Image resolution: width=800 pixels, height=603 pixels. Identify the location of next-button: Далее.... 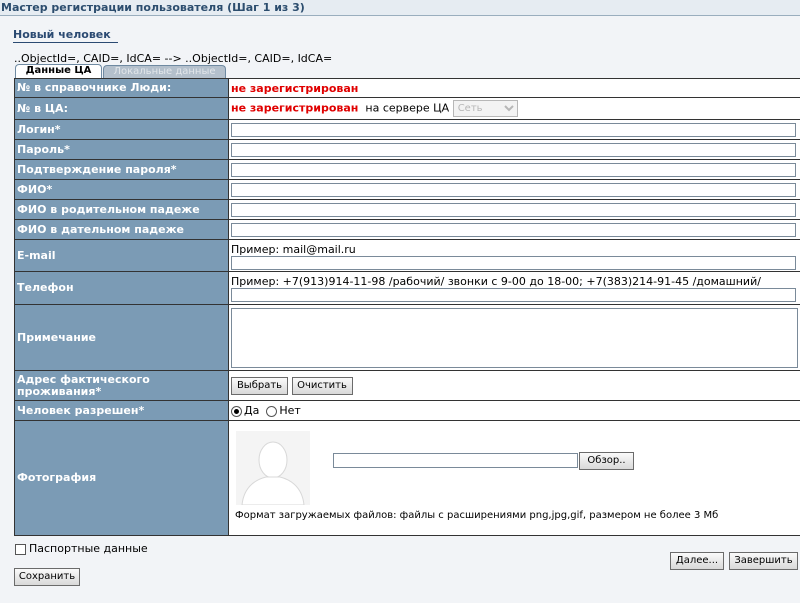
(697, 561).